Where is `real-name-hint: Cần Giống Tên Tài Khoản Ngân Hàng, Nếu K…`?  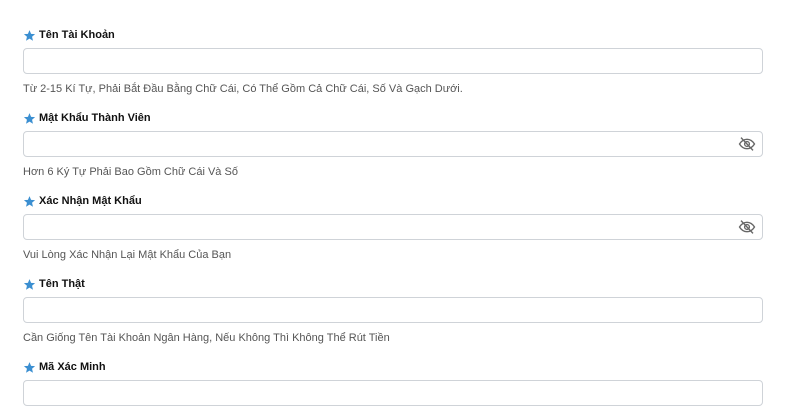 real-name-hint: Cần Giống Tên Tài Khoản Ngân Hàng, Nếu K… is located at coordinates (206, 338).